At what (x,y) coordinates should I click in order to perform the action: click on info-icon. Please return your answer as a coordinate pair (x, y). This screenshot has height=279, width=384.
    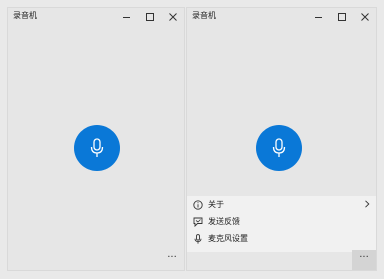
    Looking at the image, I should click on (198, 204).